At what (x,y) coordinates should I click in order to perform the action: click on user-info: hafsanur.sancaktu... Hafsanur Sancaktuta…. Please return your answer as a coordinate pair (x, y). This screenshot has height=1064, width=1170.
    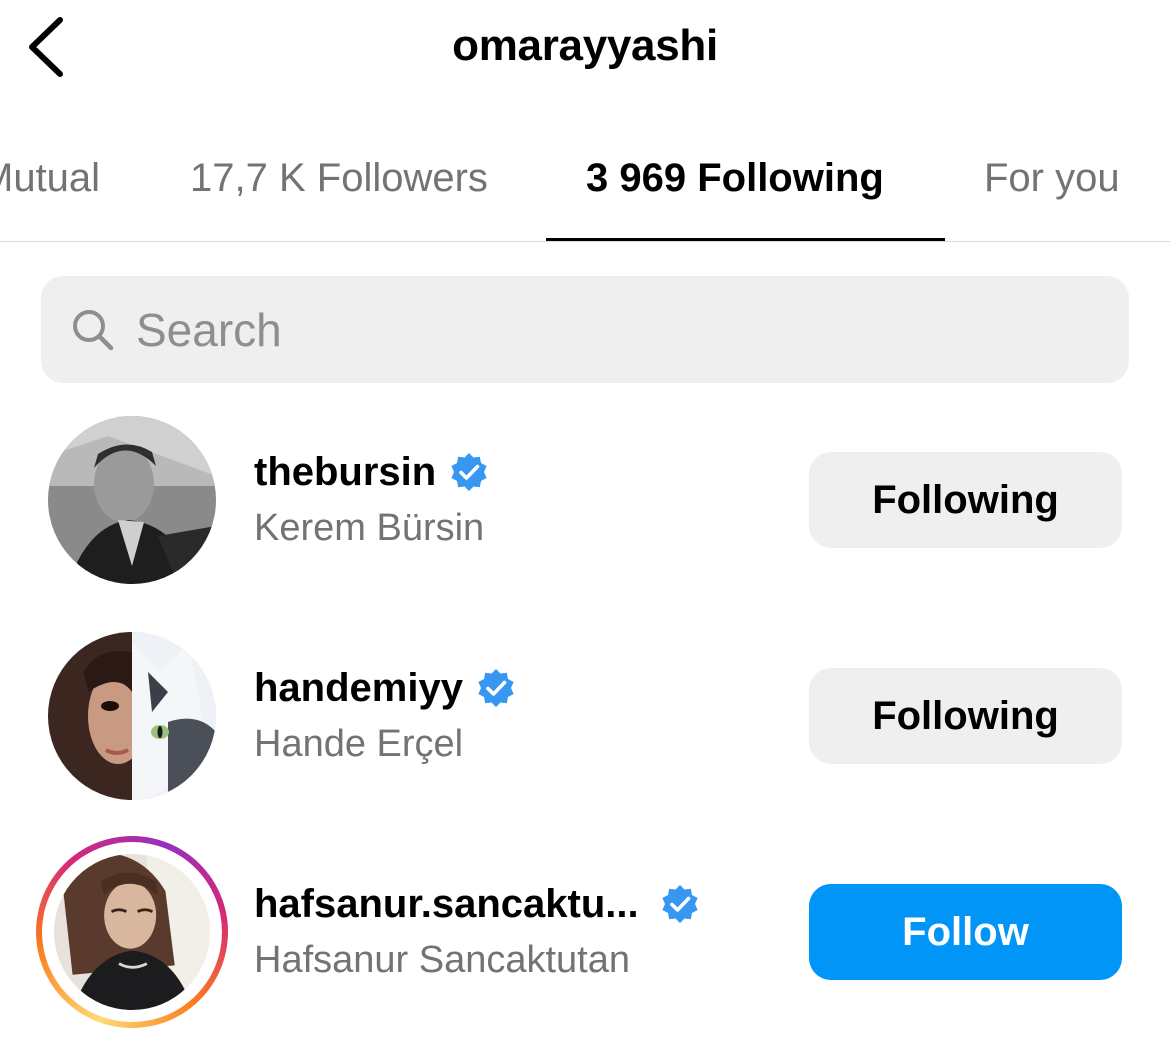
    Looking at the image, I should click on (514, 931).